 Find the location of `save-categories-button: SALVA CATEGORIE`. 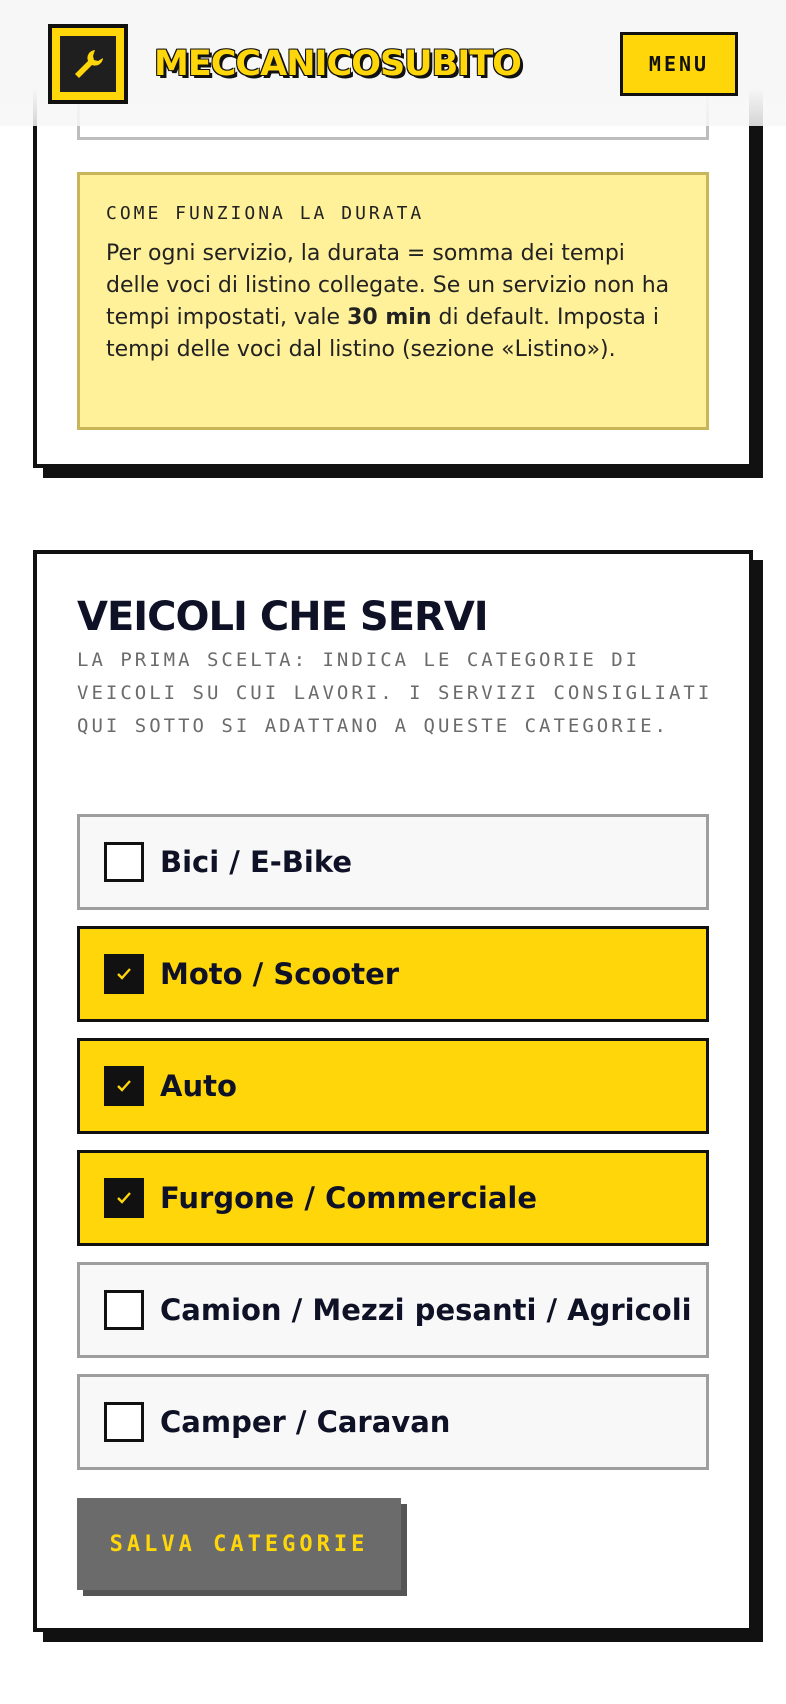

save-categories-button: SALVA CATEGORIE is located at coordinates (239, 1544).